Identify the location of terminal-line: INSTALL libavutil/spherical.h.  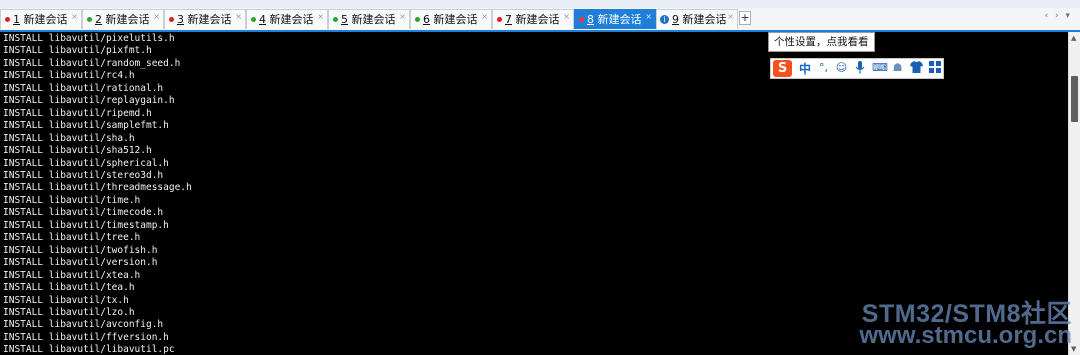
(86, 163).